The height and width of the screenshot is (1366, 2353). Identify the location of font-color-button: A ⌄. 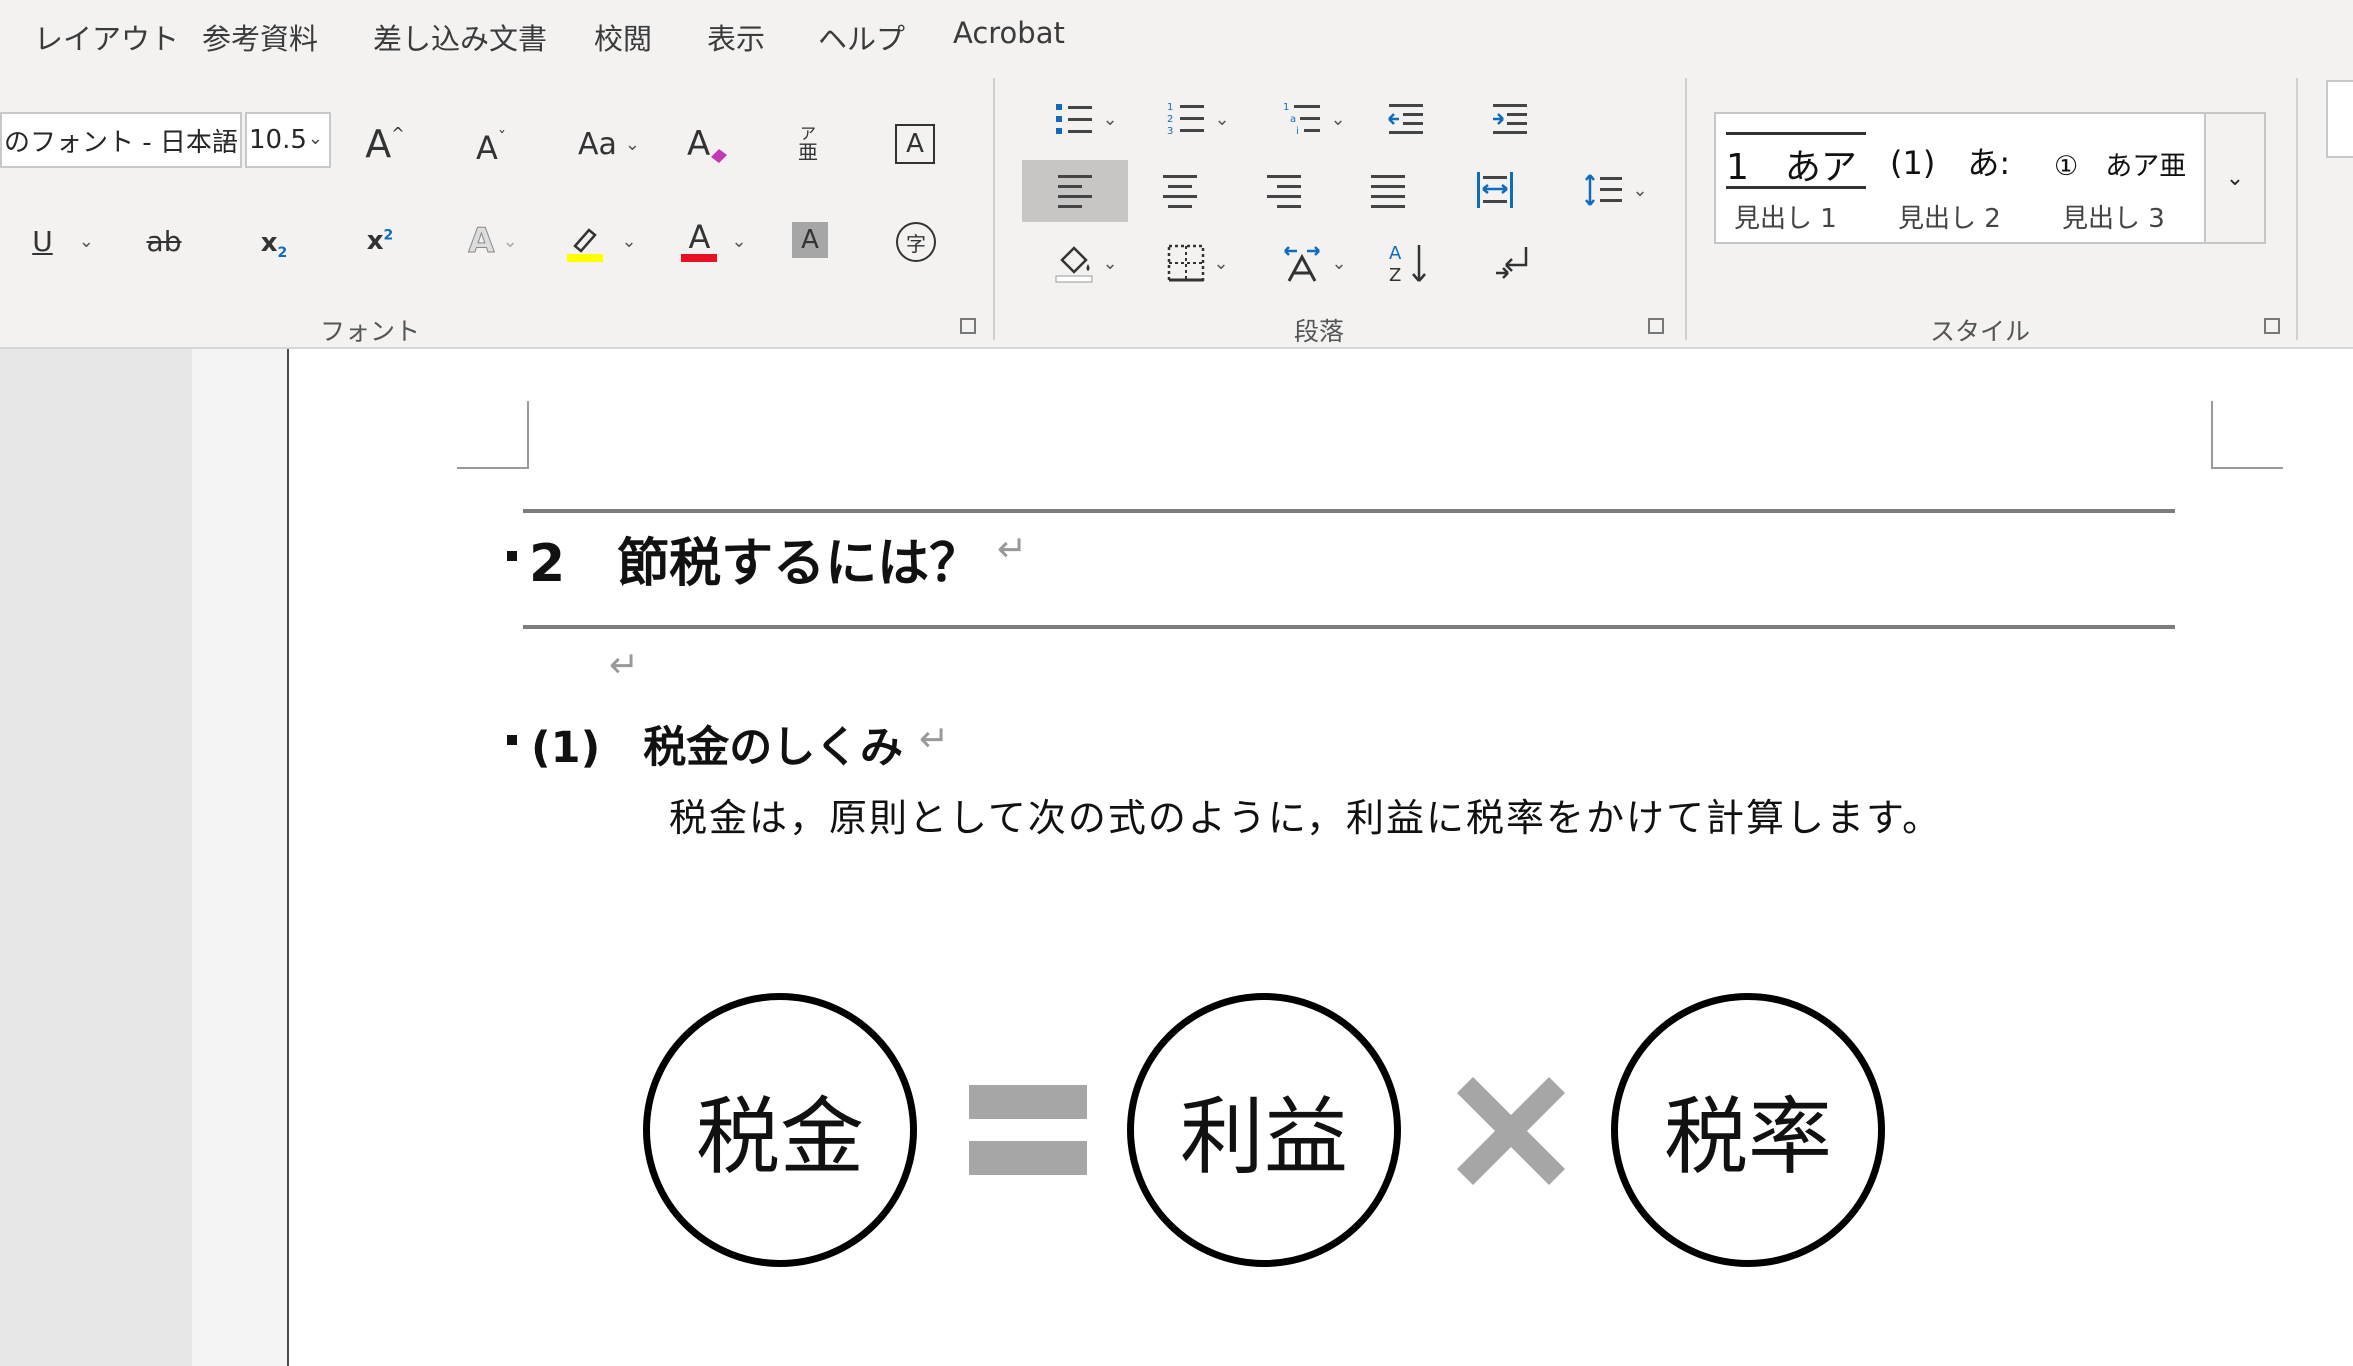
(714, 241).